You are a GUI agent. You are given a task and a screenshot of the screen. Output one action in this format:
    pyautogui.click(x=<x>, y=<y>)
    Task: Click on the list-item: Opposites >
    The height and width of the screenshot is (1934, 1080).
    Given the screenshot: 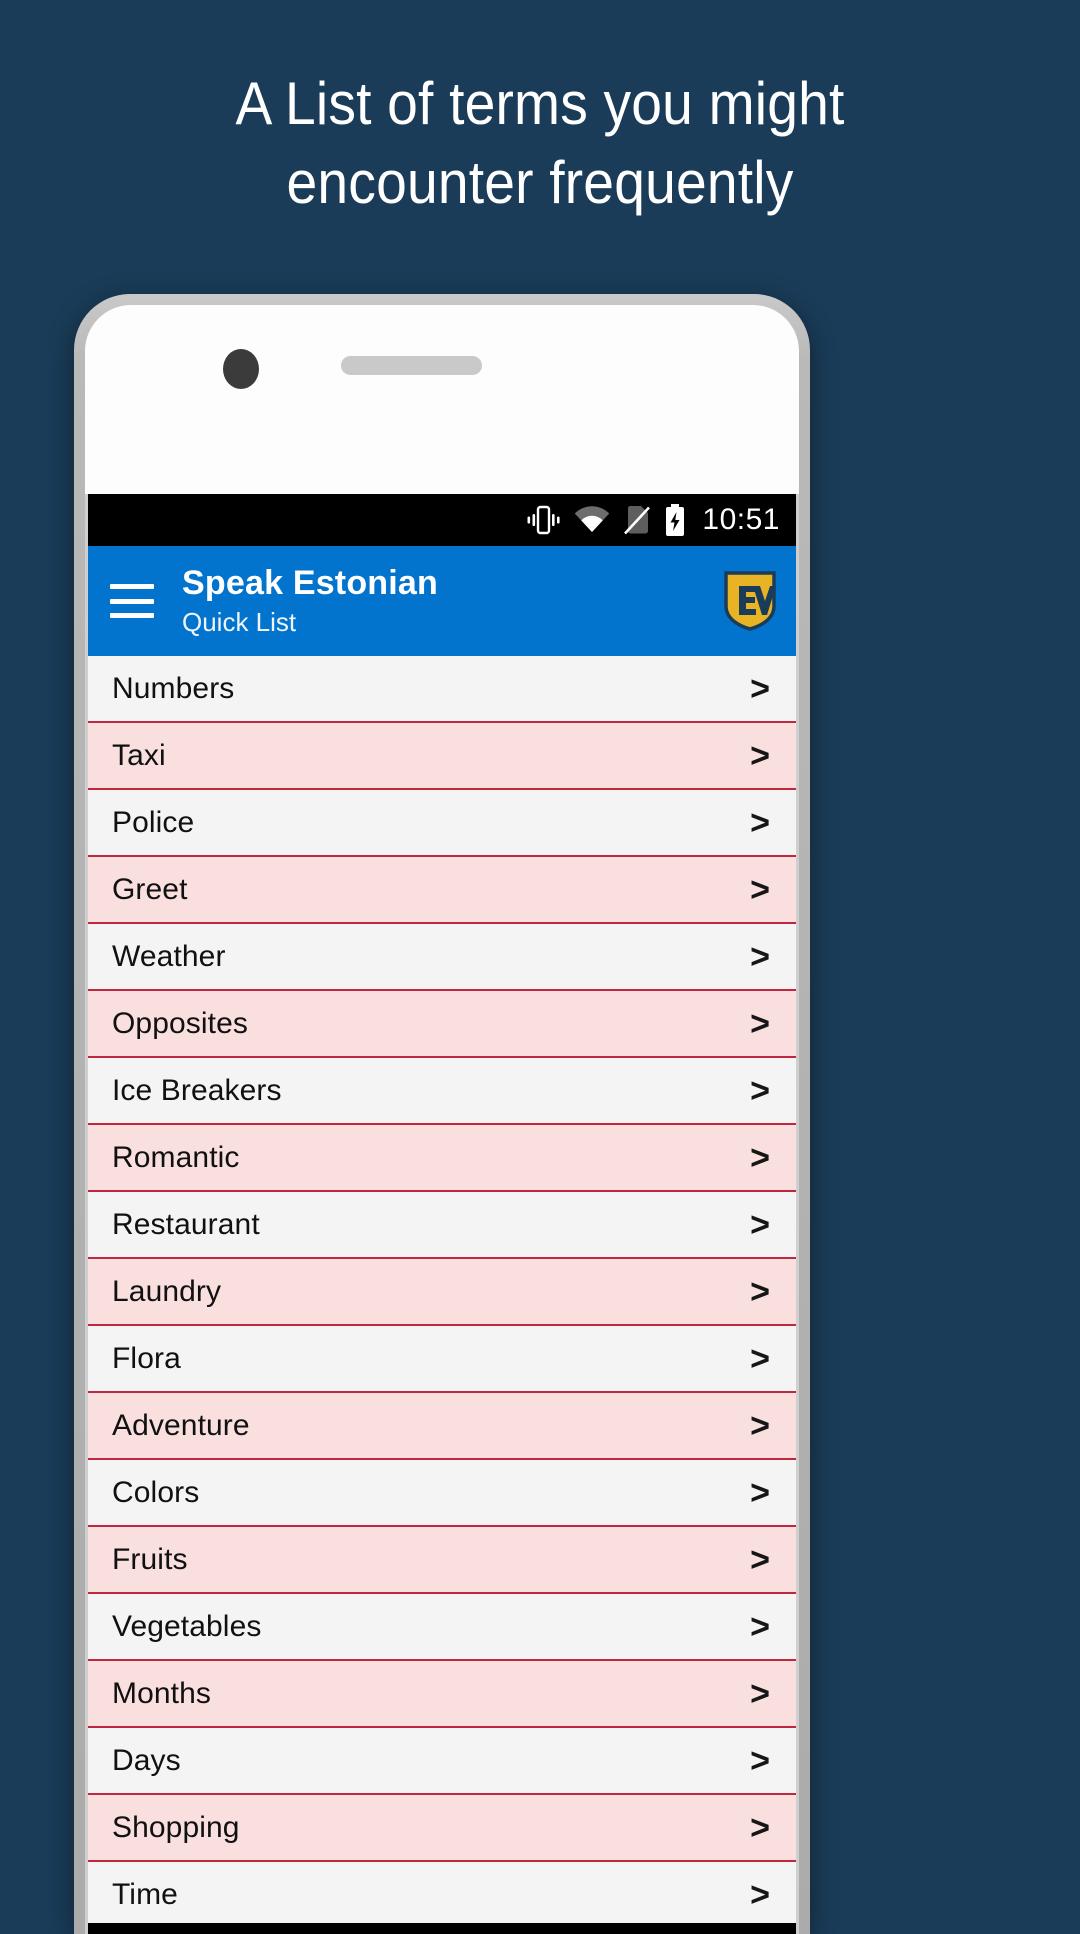 What is the action you would take?
    pyautogui.click(x=442, y=1024)
    